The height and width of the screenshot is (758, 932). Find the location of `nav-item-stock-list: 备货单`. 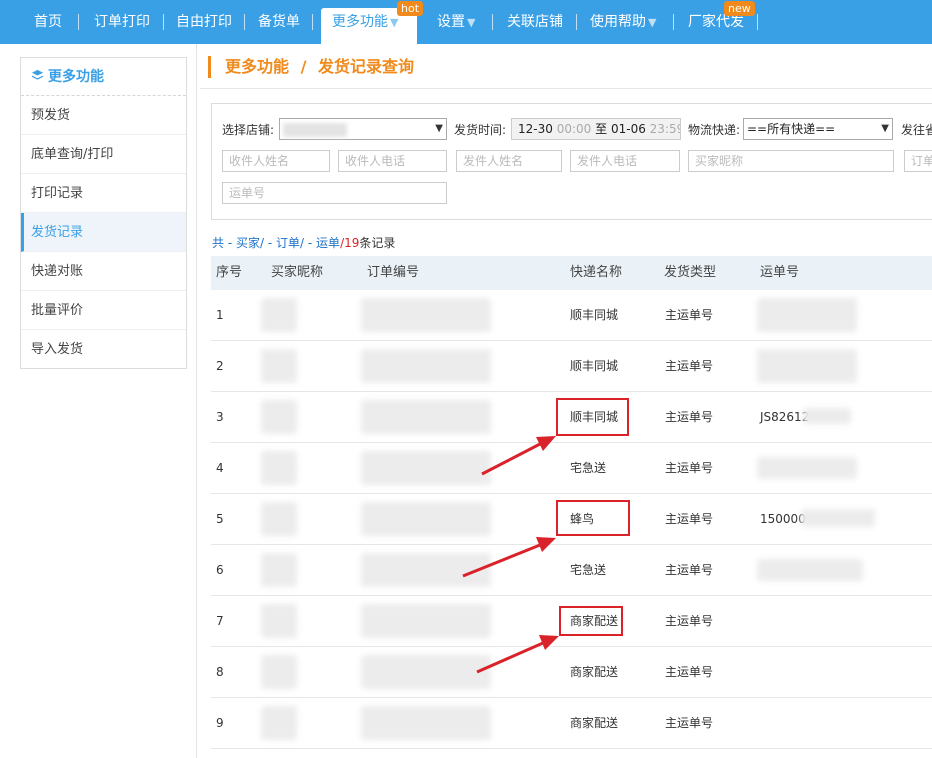

nav-item-stock-list: 备货单 is located at coordinates (279, 22).